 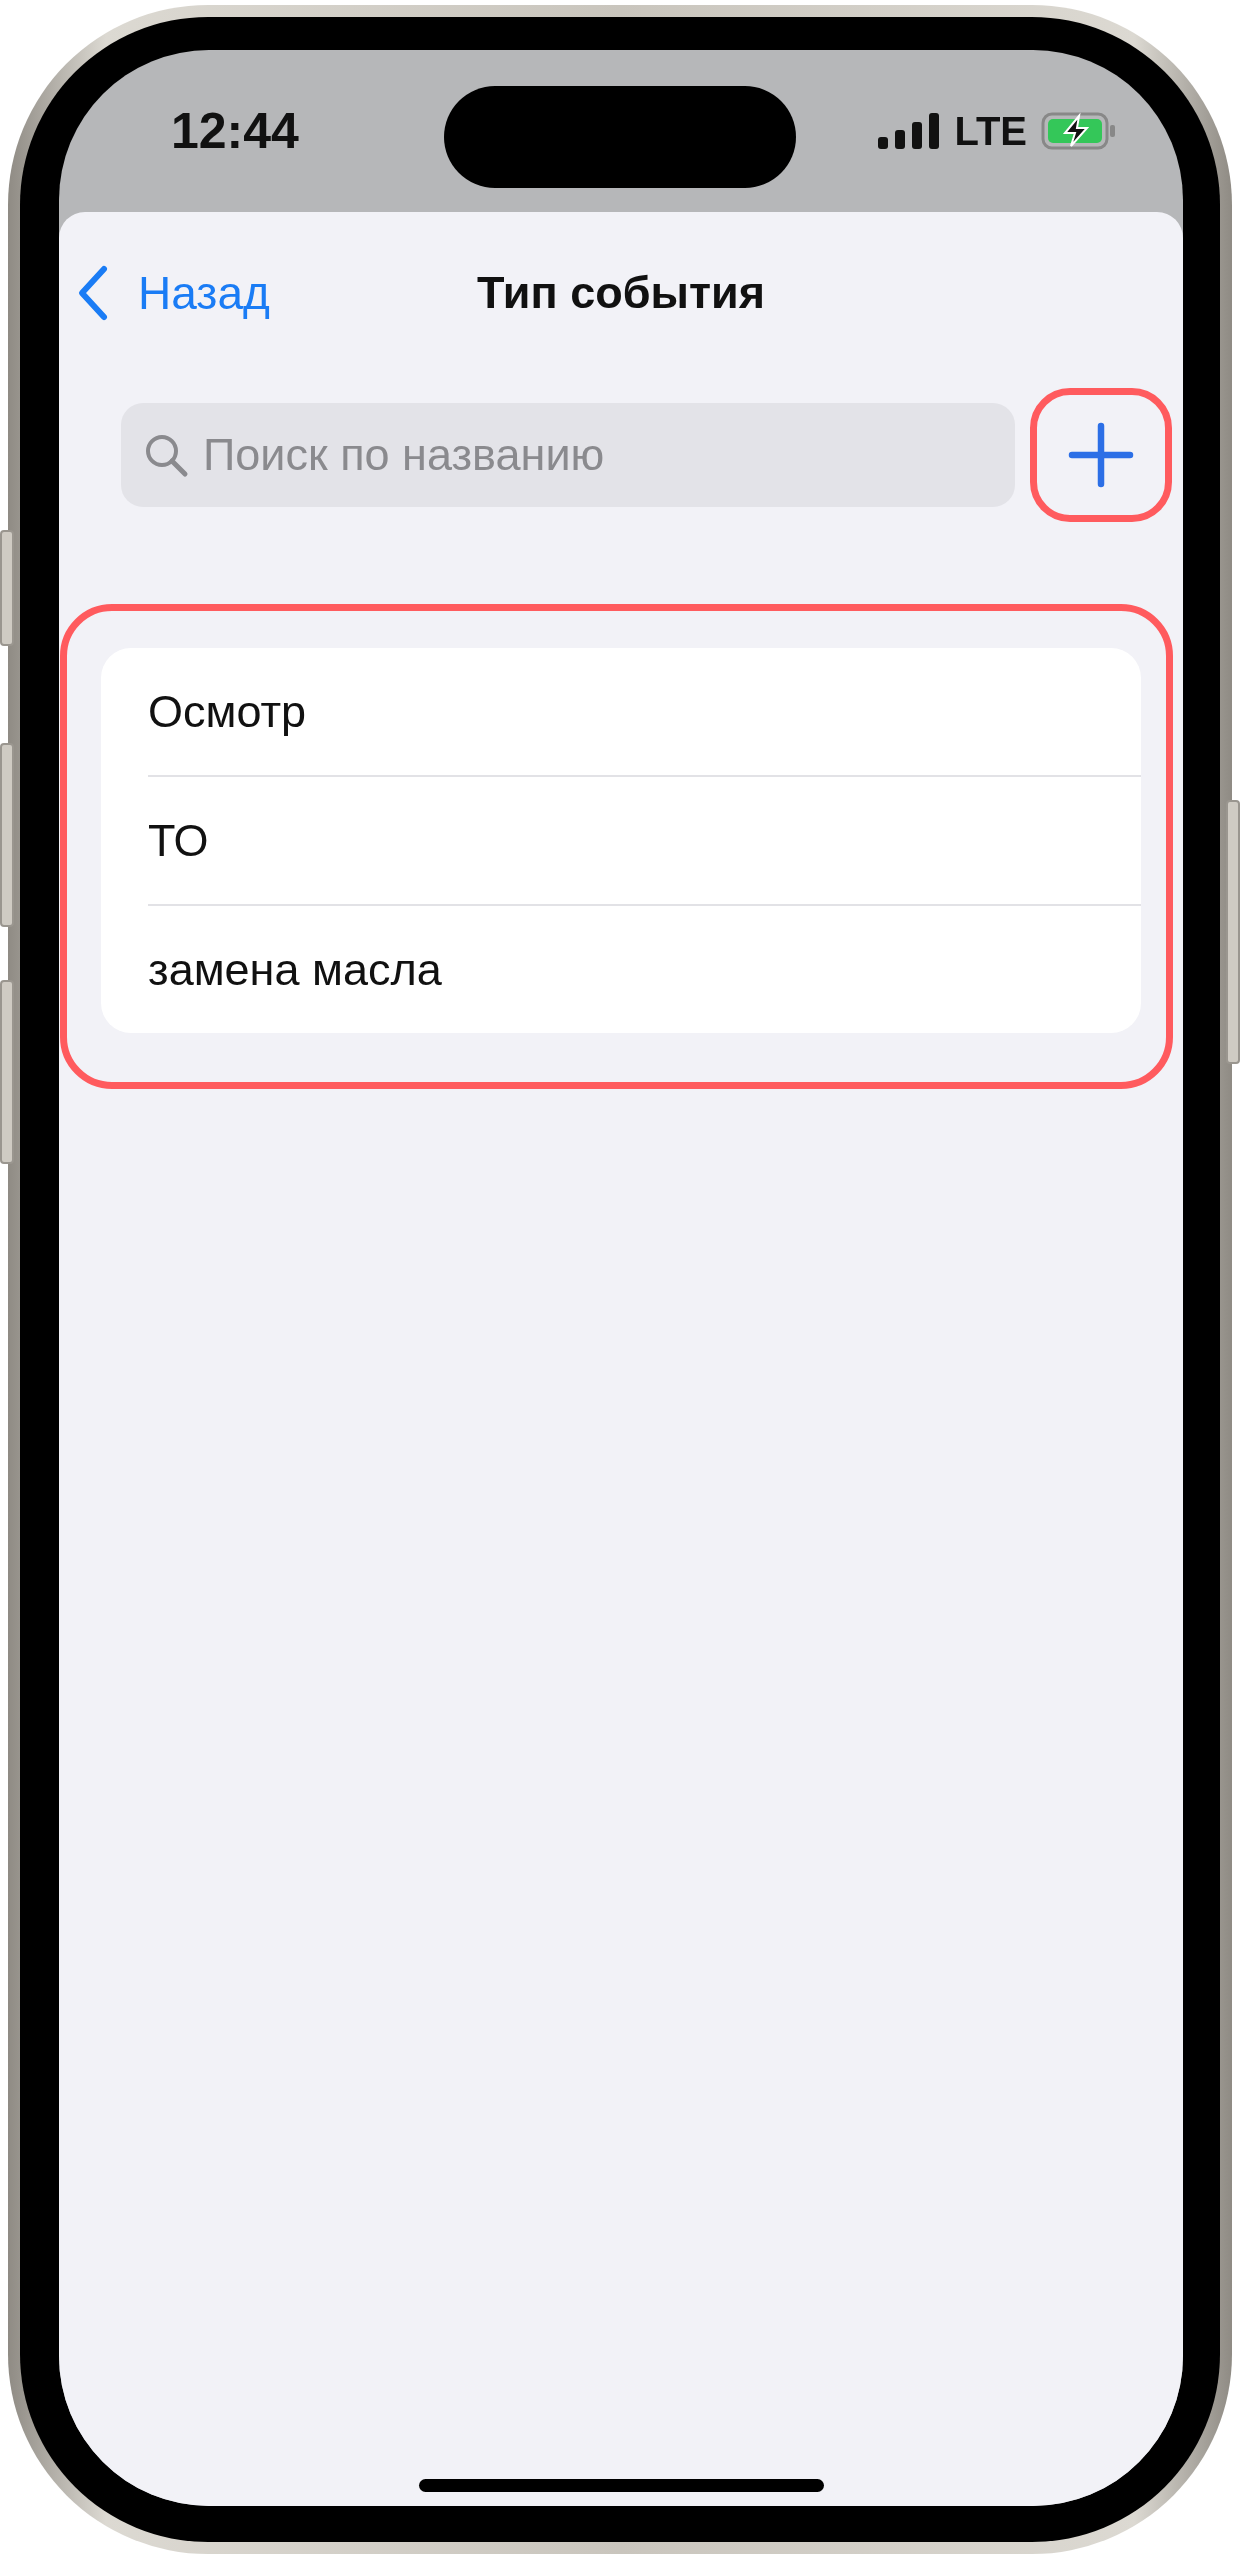 What do you see at coordinates (909, 131) in the screenshot?
I see `signal-icon` at bounding box center [909, 131].